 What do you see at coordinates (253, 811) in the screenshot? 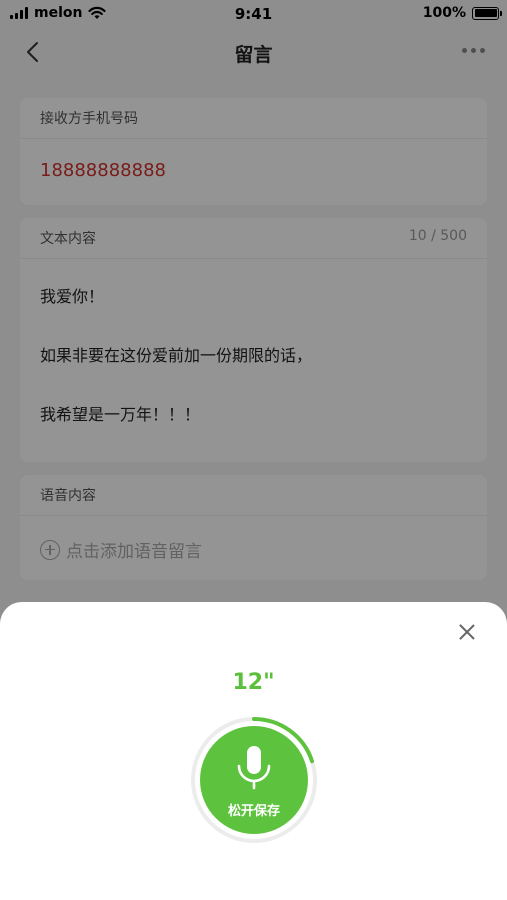
I see `release-to-save-label: 松开保存` at bounding box center [253, 811].